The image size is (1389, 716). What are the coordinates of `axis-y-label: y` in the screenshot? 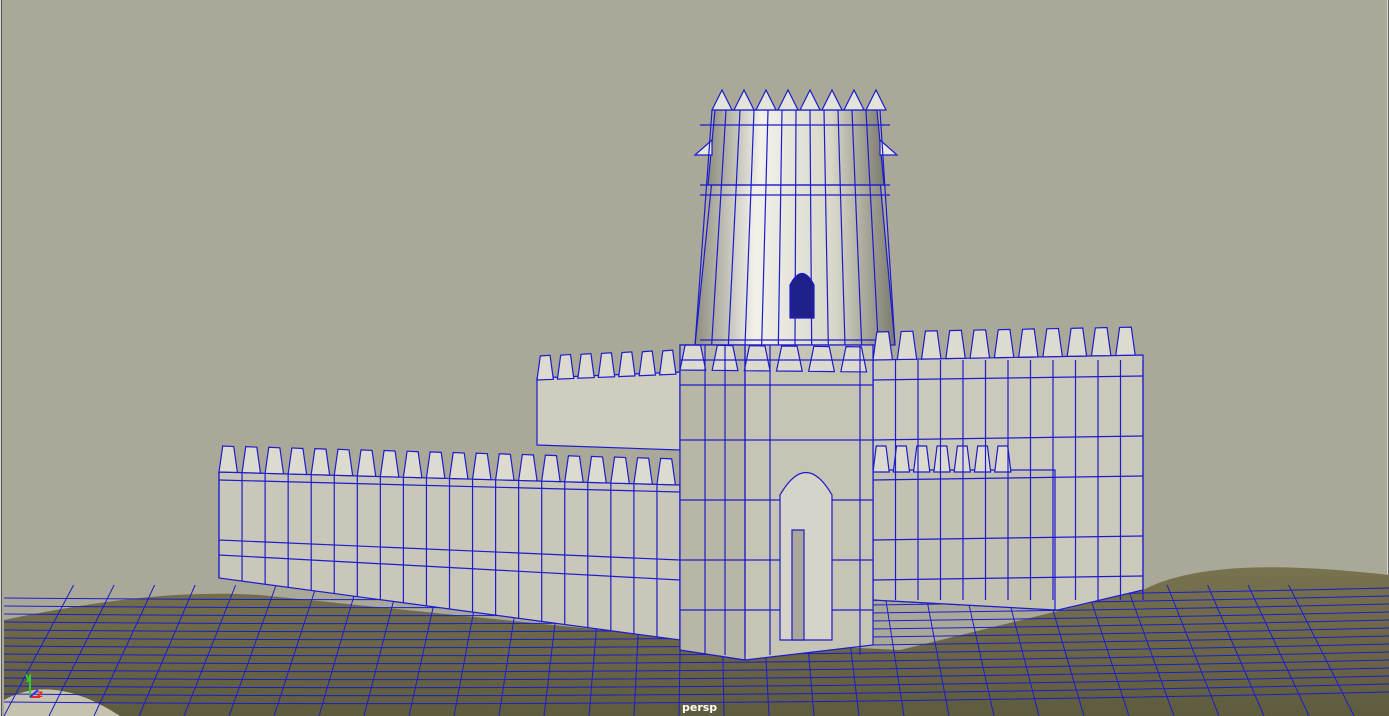 It's located at (28, 677).